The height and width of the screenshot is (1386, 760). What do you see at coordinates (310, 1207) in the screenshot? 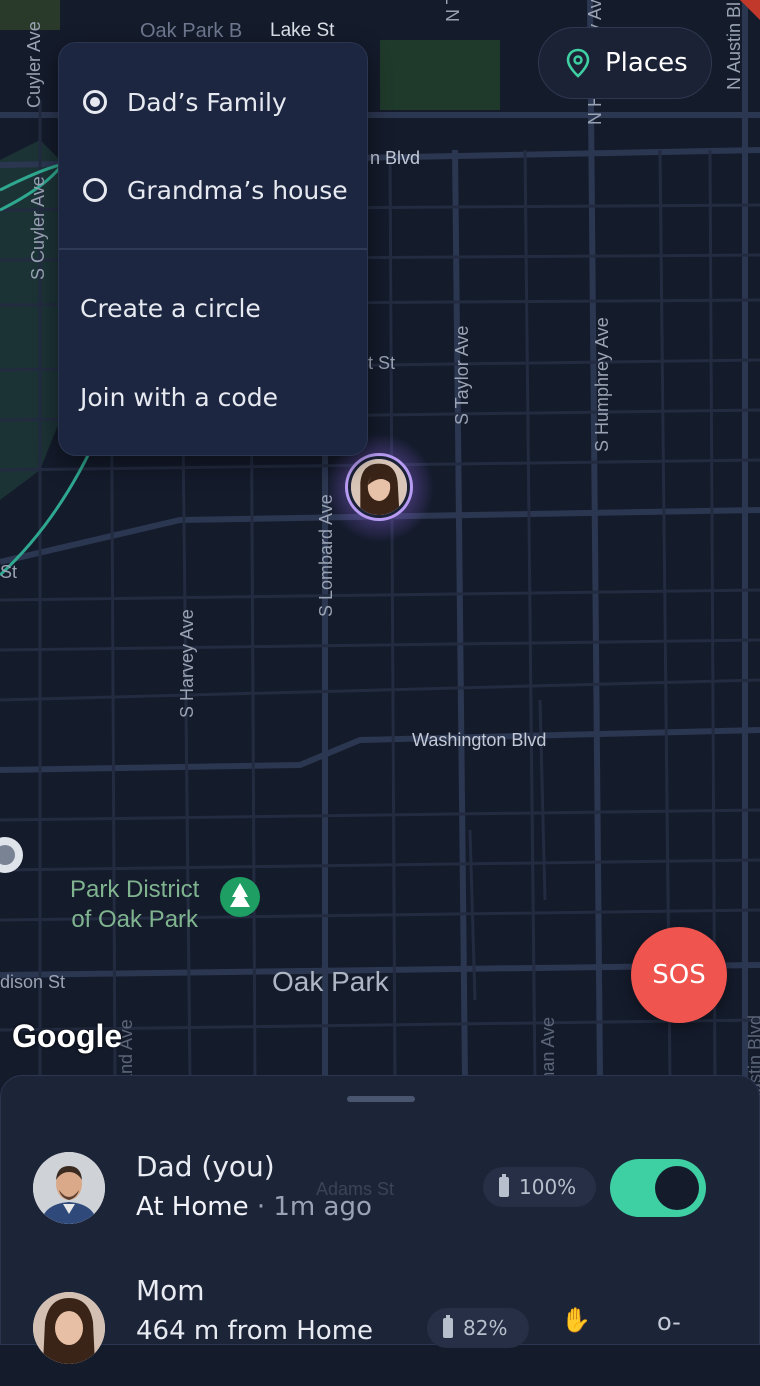
I see `member-time: · 1m ago` at bounding box center [310, 1207].